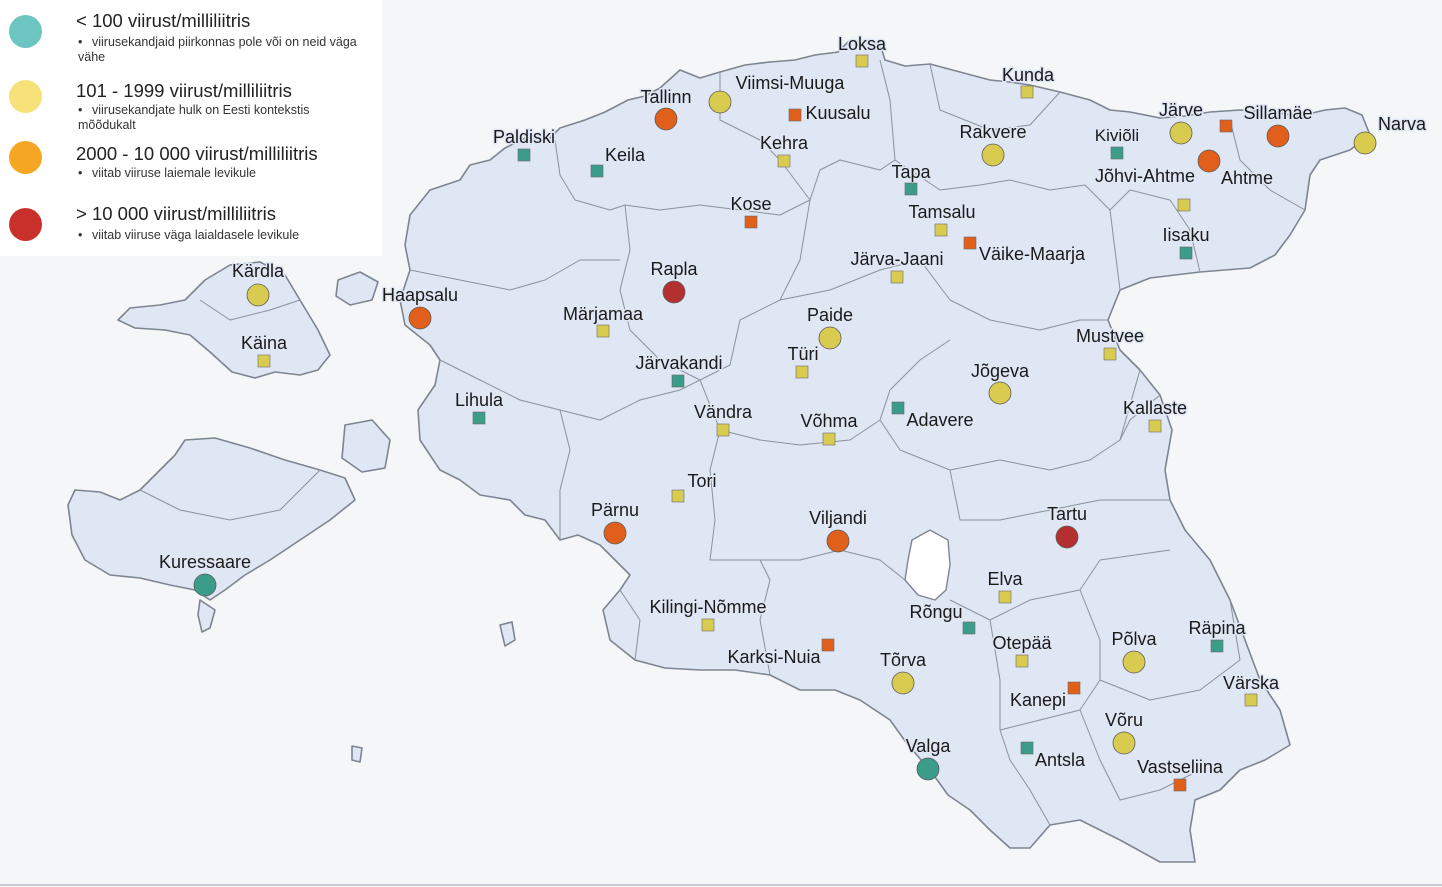  Describe the element at coordinates (784, 143) in the screenshot. I see `city-label: Kehra` at that location.